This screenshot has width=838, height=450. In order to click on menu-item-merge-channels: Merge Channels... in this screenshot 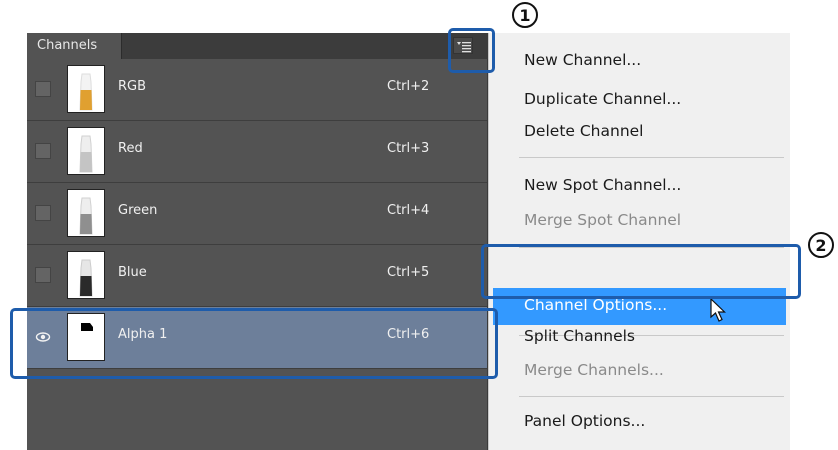, I will do `click(594, 370)`.